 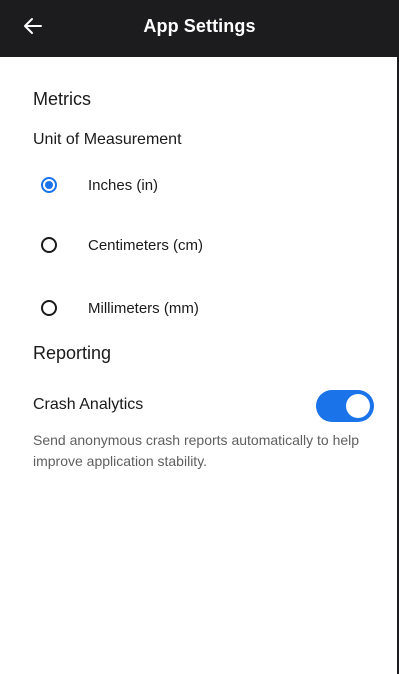 I want to click on radio-option-millimeters: Millimeters (mm), so click(x=204, y=308).